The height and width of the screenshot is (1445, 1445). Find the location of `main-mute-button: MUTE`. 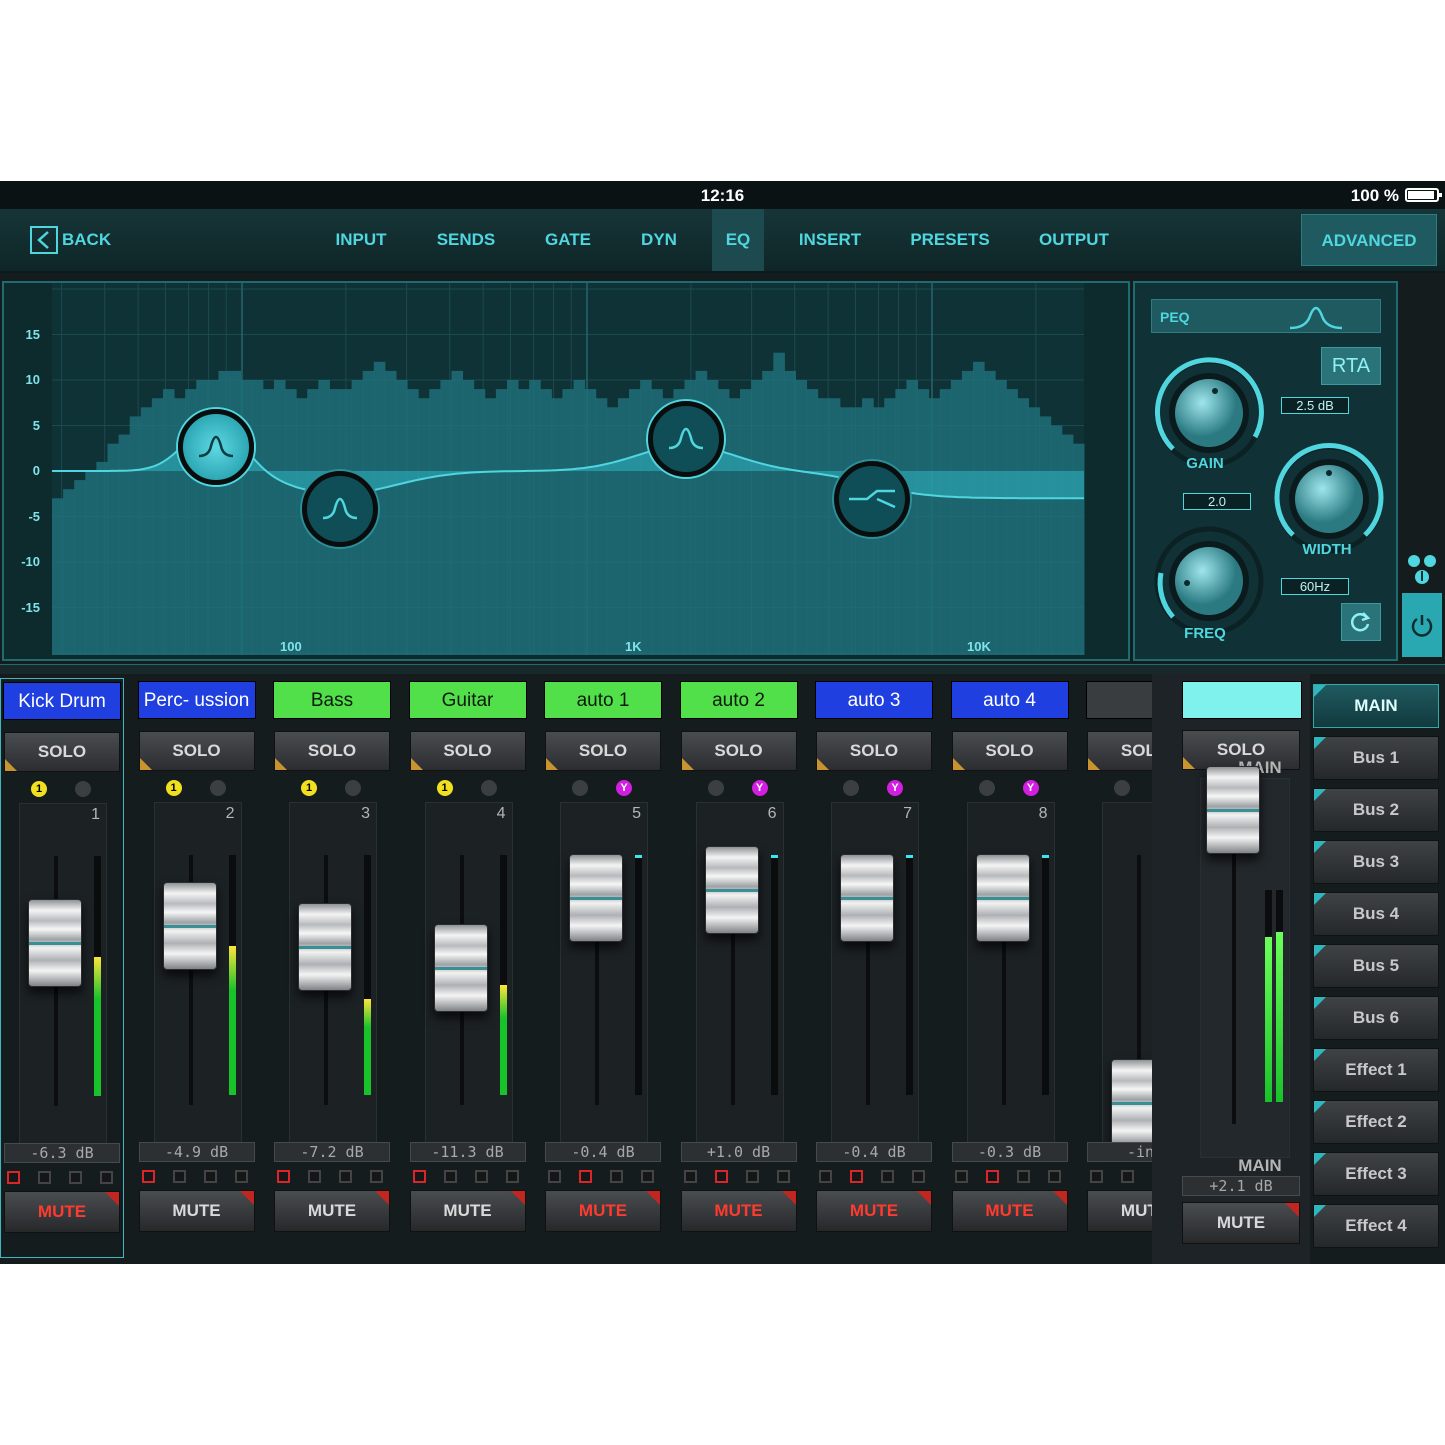

main-mute-button: MUTE is located at coordinates (1241, 1223).